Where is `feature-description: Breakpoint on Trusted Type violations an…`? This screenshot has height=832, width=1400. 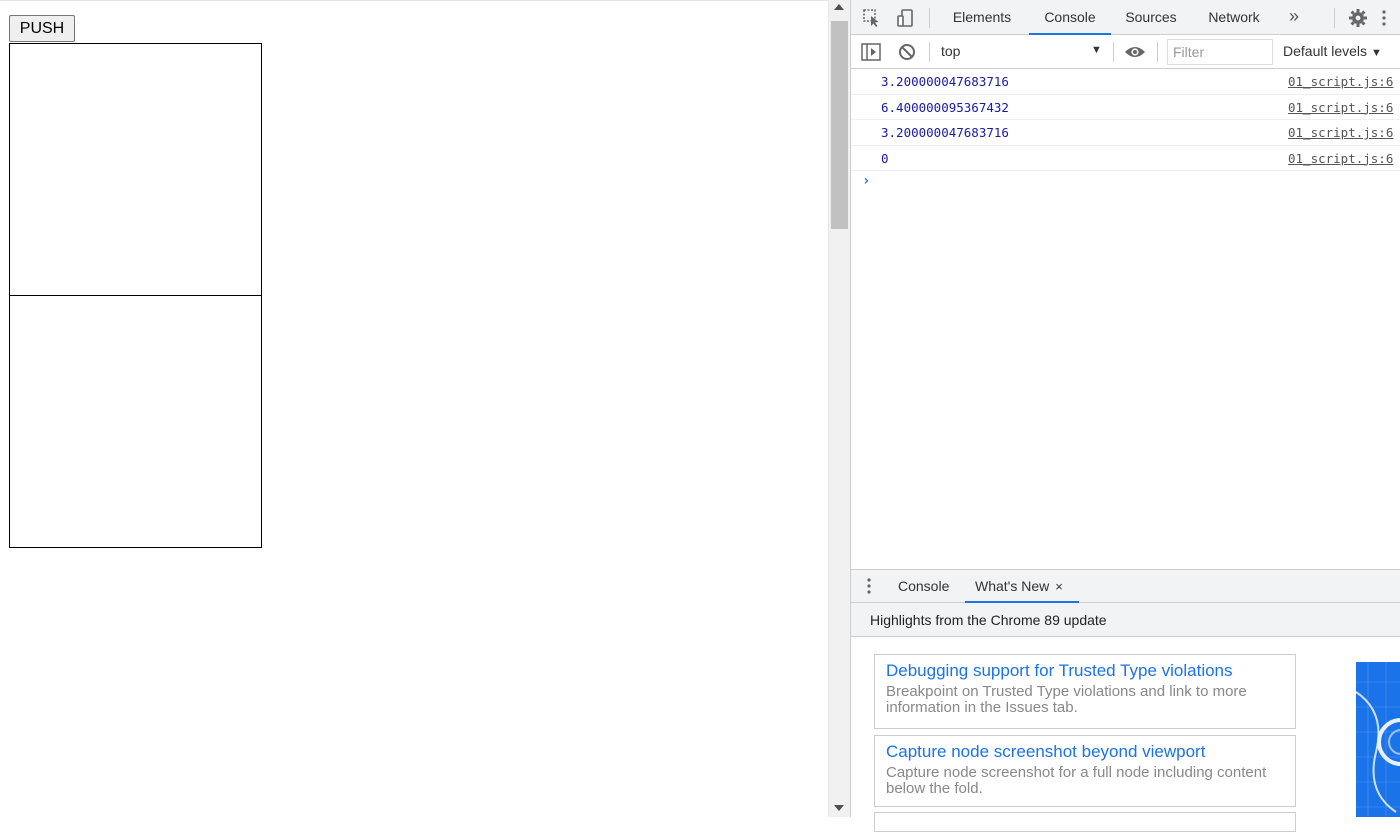
feature-description: Breakpoint on Trusted Type violations an… is located at coordinates (1066, 699).